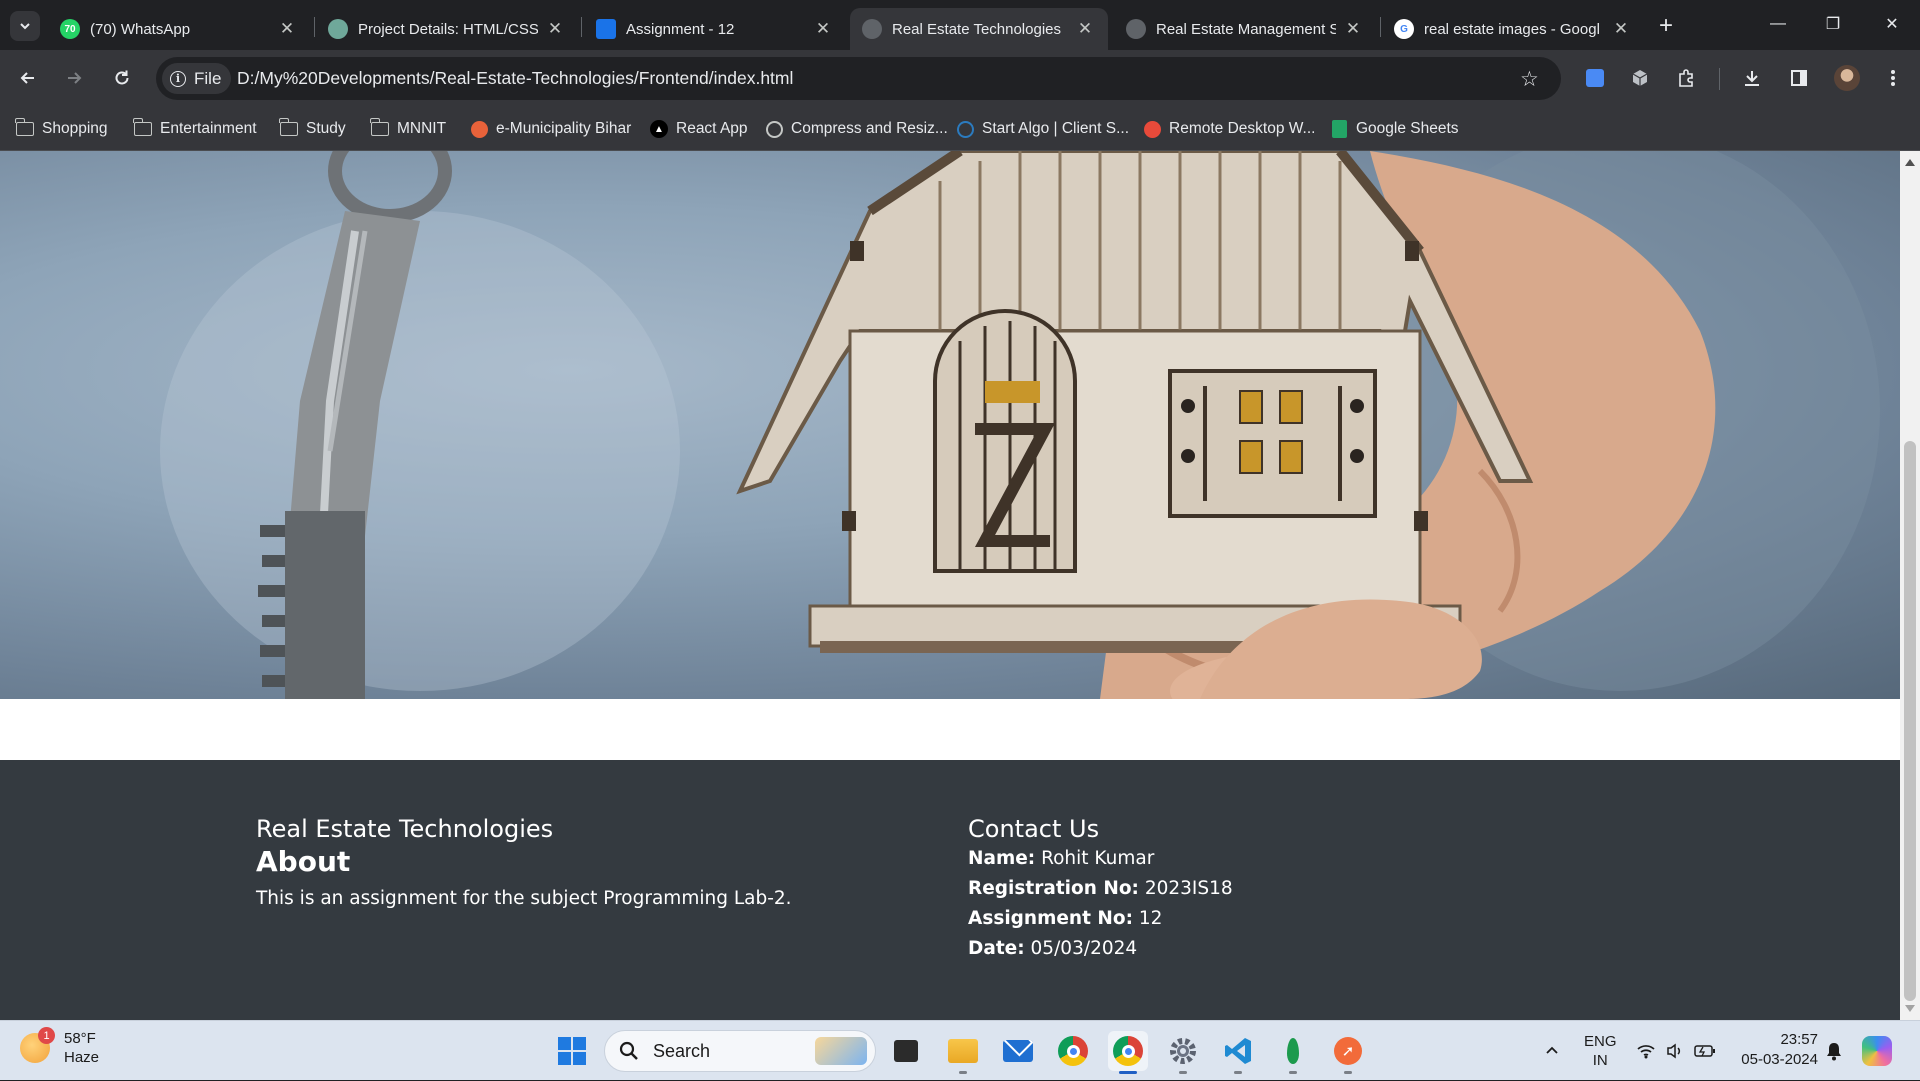 The height and width of the screenshot is (1081, 1920). I want to click on bookmark-google-sheets: Google Sheets, so click(1394, 129).